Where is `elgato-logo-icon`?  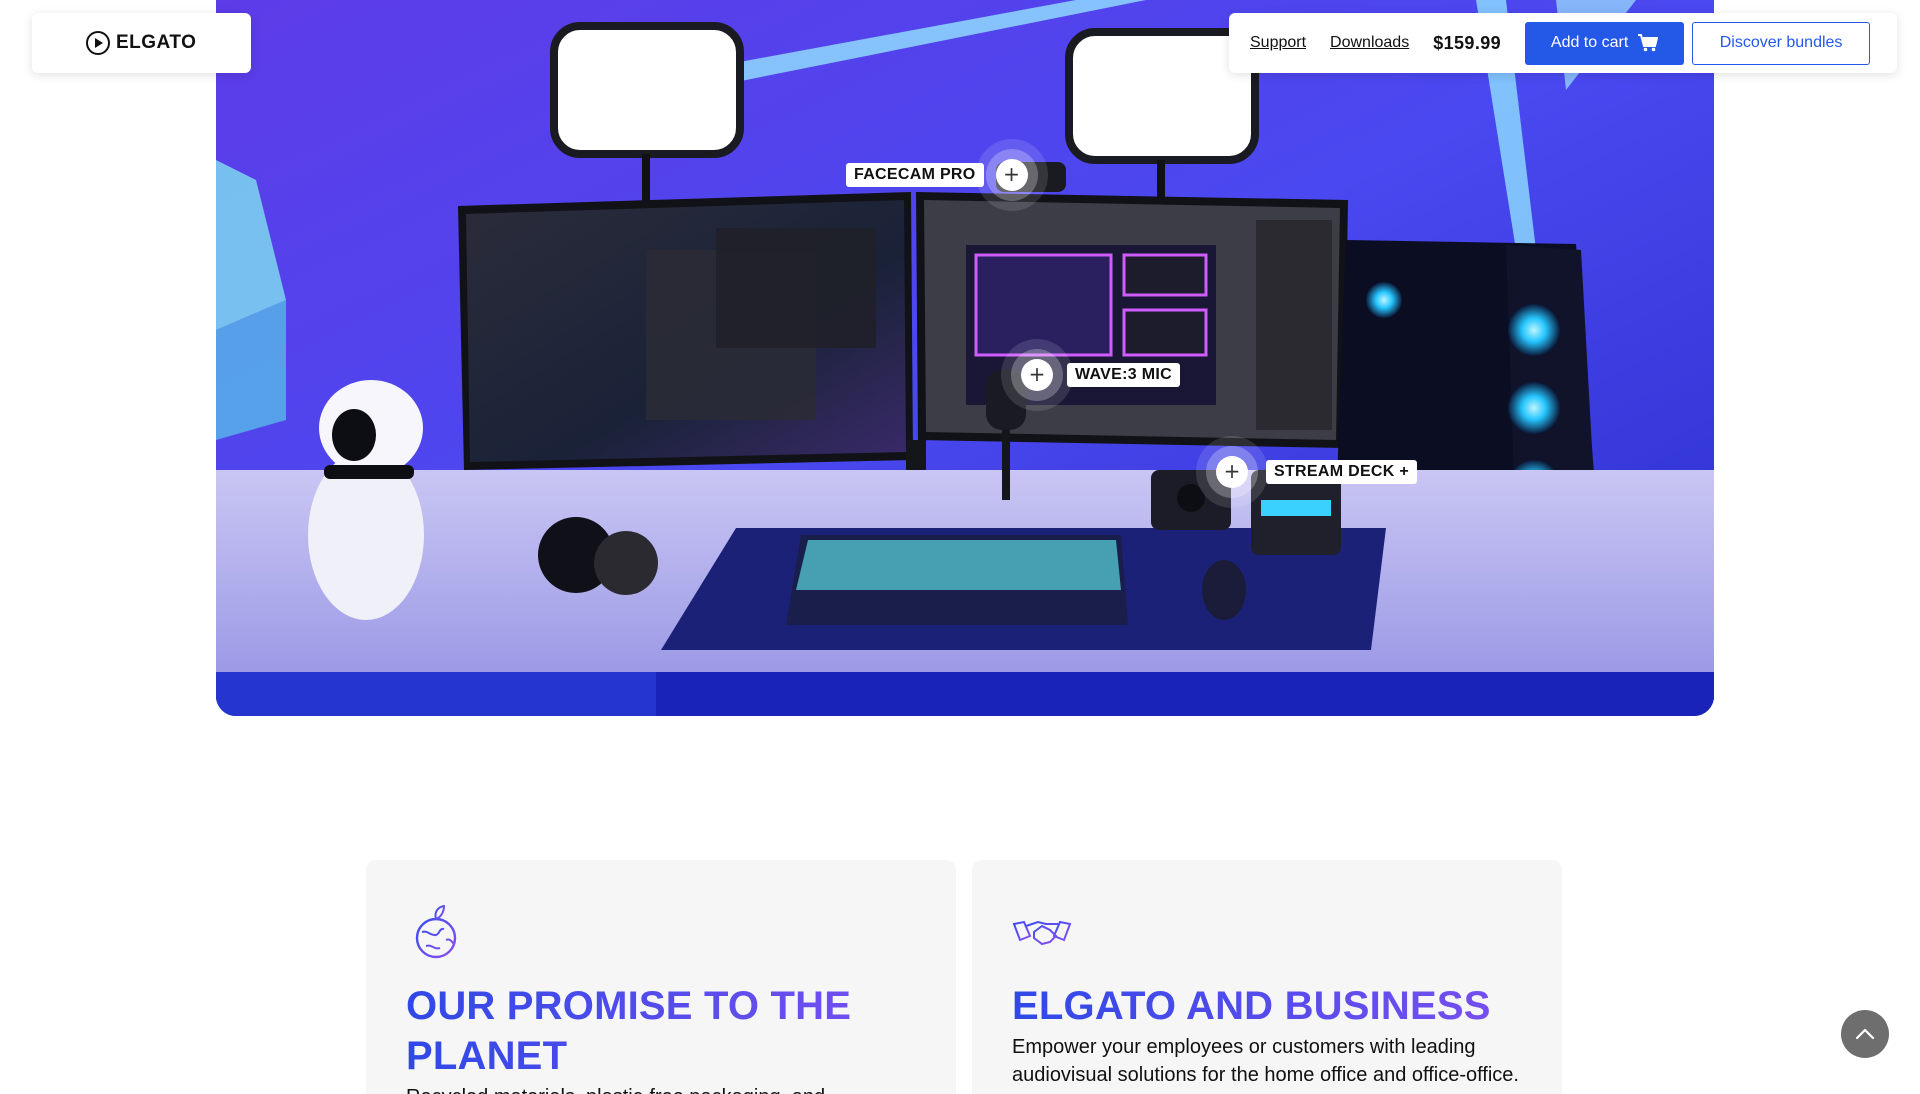 elgato-logo-icon is located at coordinates (98, 43).